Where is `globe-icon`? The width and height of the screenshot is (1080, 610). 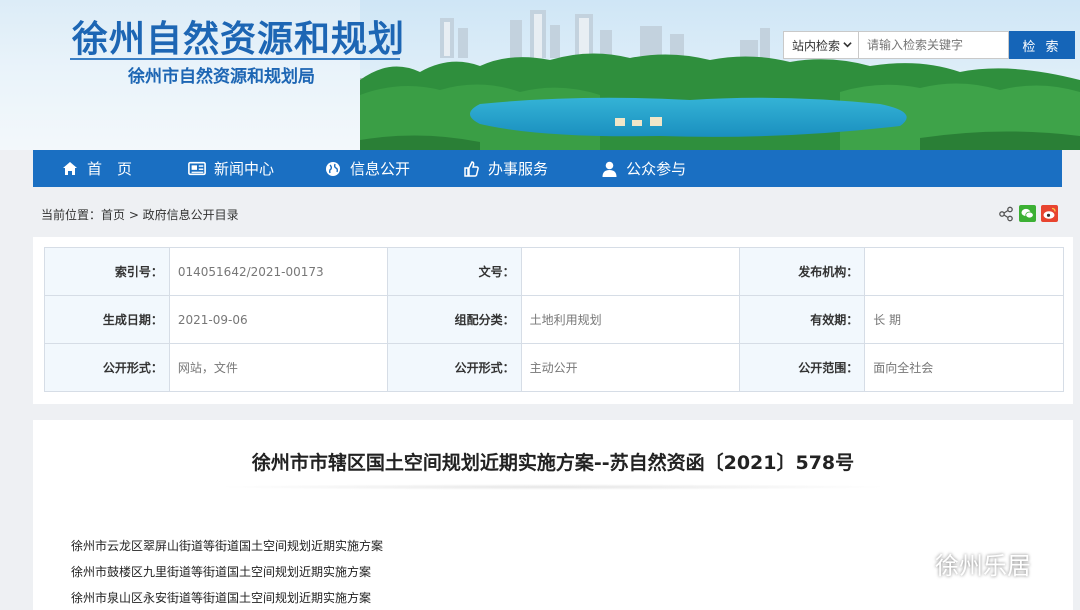
globe-icon is located at coordinates (333, 169).